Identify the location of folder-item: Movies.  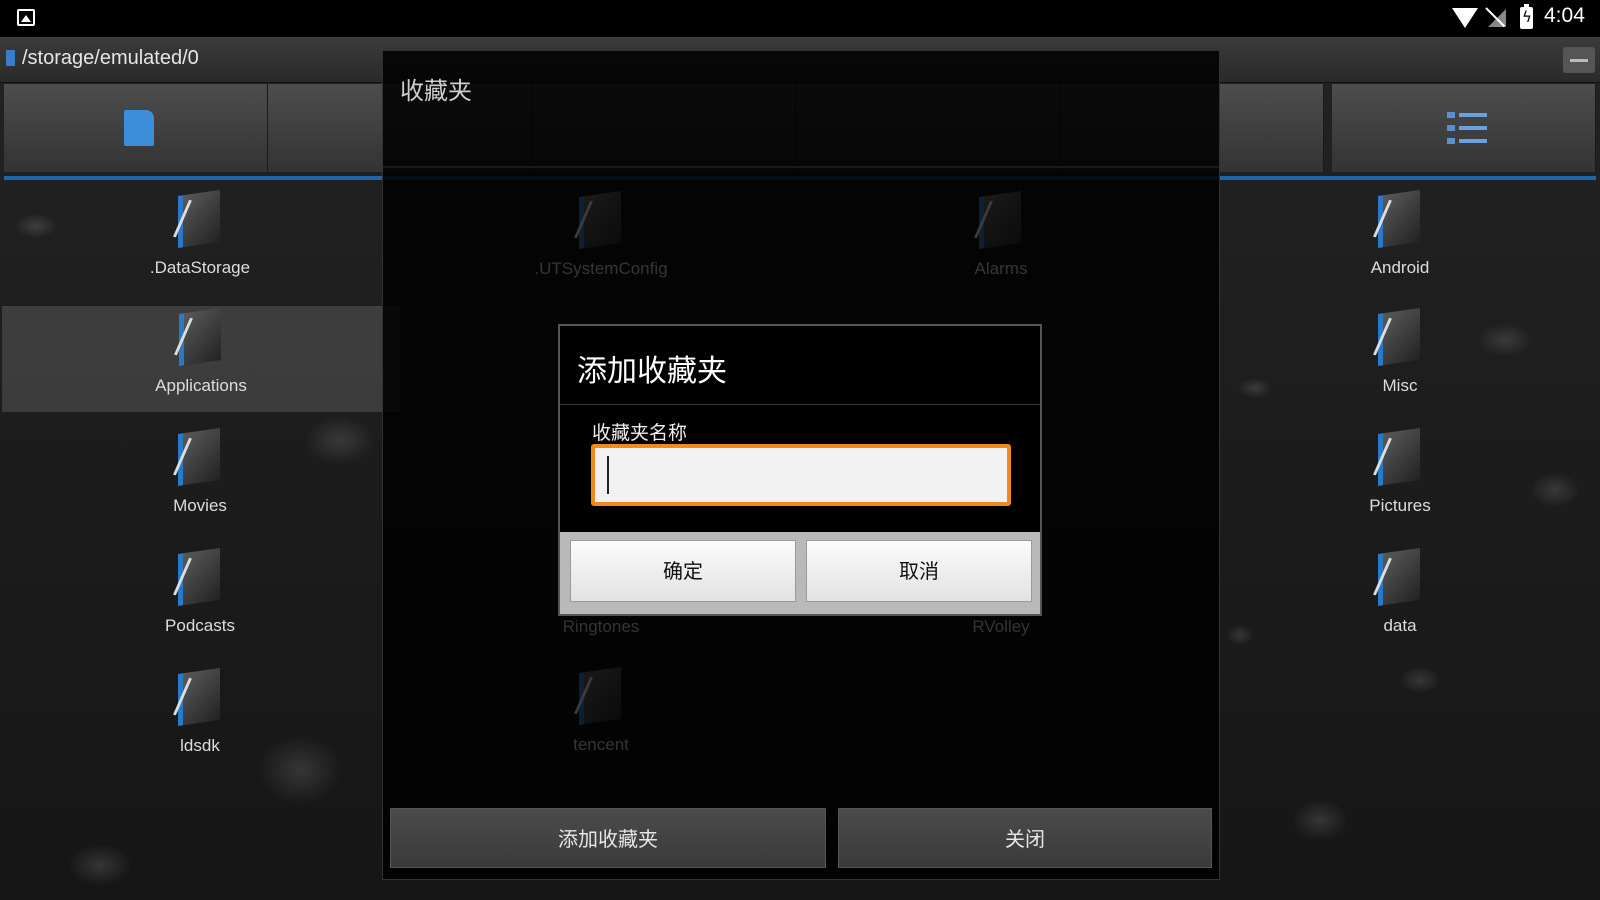
(200, 476).